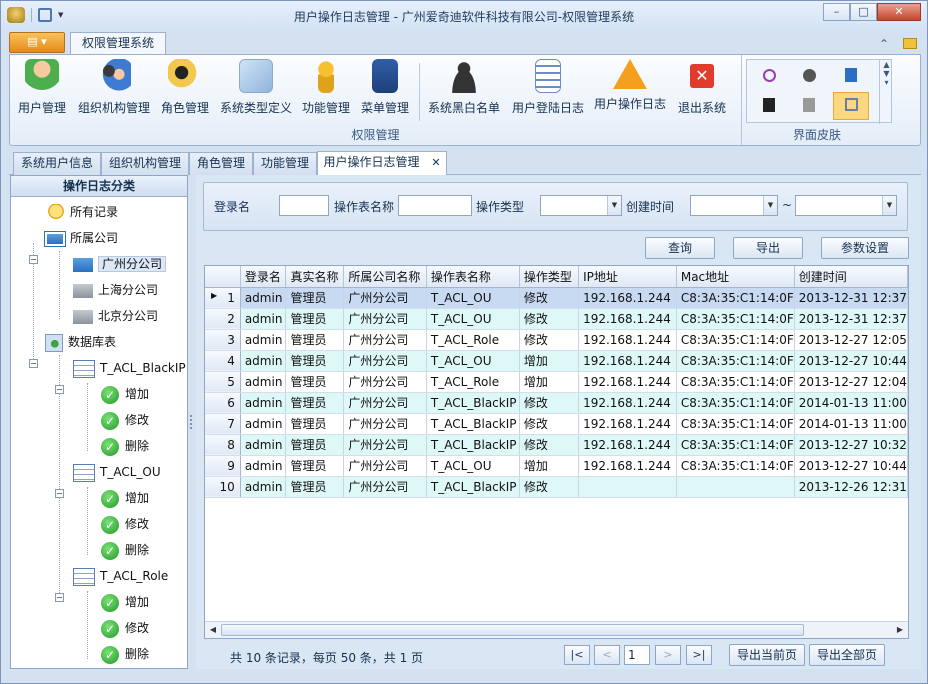  Describe the element at coordinates (809, 107) in the screenshot. I see `skin-office-silver-icon` at that location.